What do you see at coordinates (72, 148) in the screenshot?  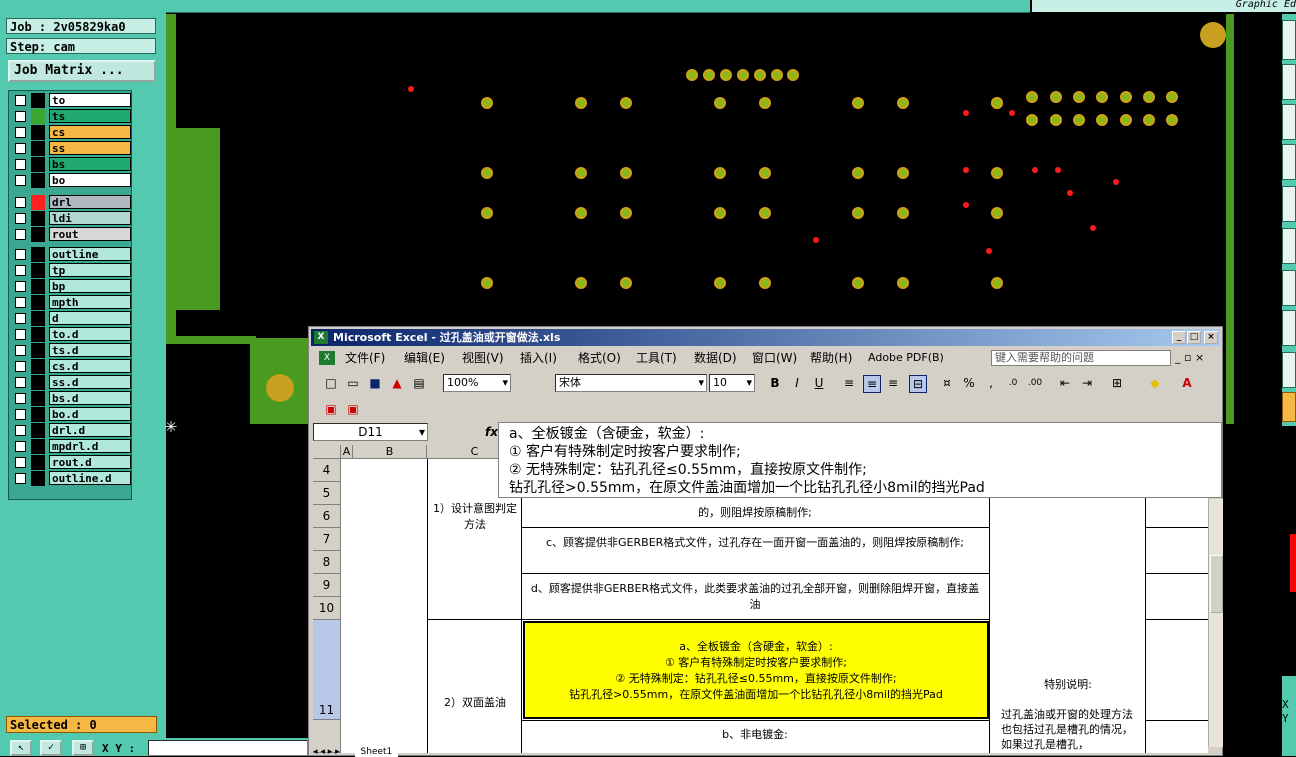 I see `layer-row-ss: ss` at bounding box center [72, 148].